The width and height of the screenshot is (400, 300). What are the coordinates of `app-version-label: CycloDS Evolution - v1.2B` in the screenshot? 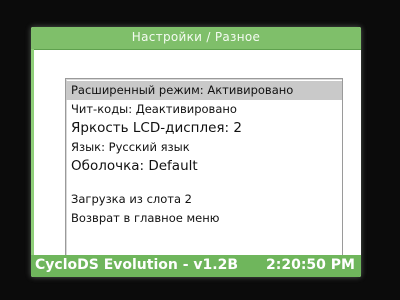 It's located at (136, 265).